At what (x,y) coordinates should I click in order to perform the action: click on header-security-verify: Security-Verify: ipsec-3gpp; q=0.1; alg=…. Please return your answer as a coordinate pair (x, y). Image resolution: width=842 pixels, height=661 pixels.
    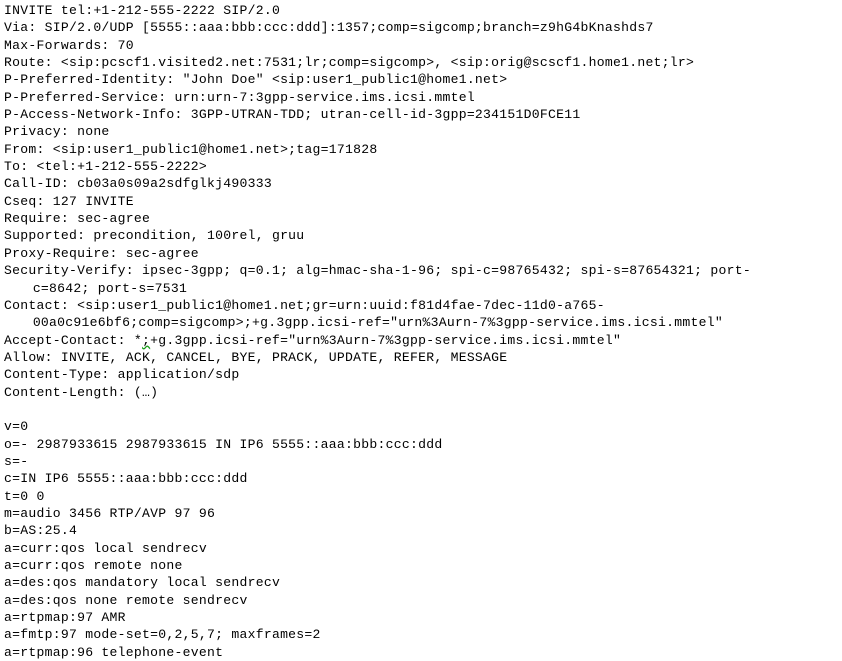
    Looking at the image, I should click on (377, 271).